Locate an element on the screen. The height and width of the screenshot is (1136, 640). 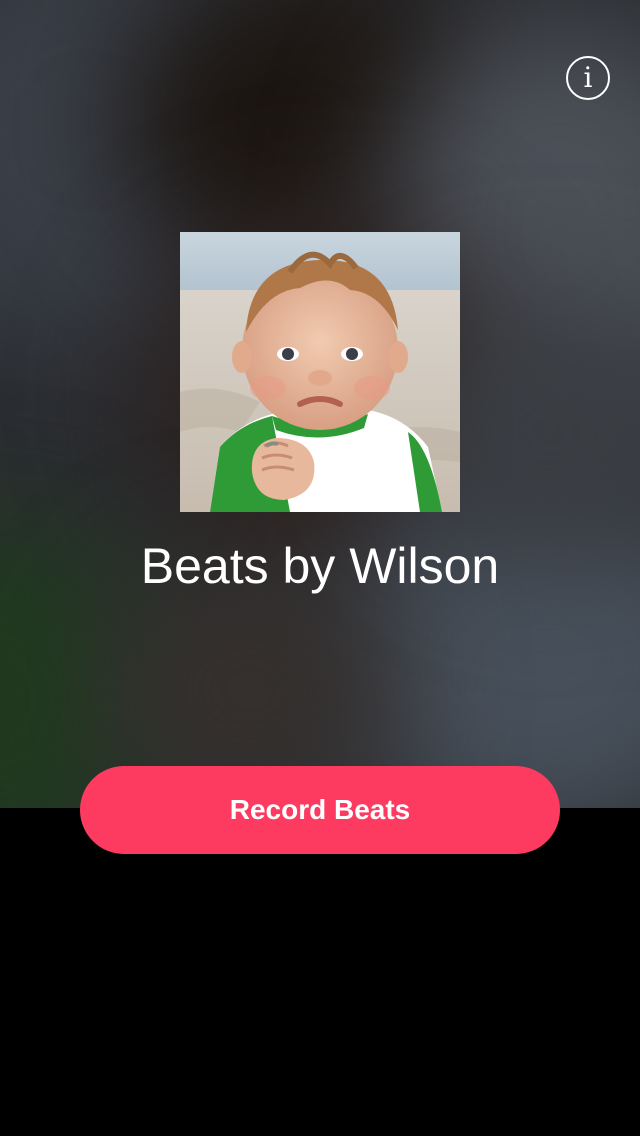
info-icon: i is located at coordinates (588, 77).